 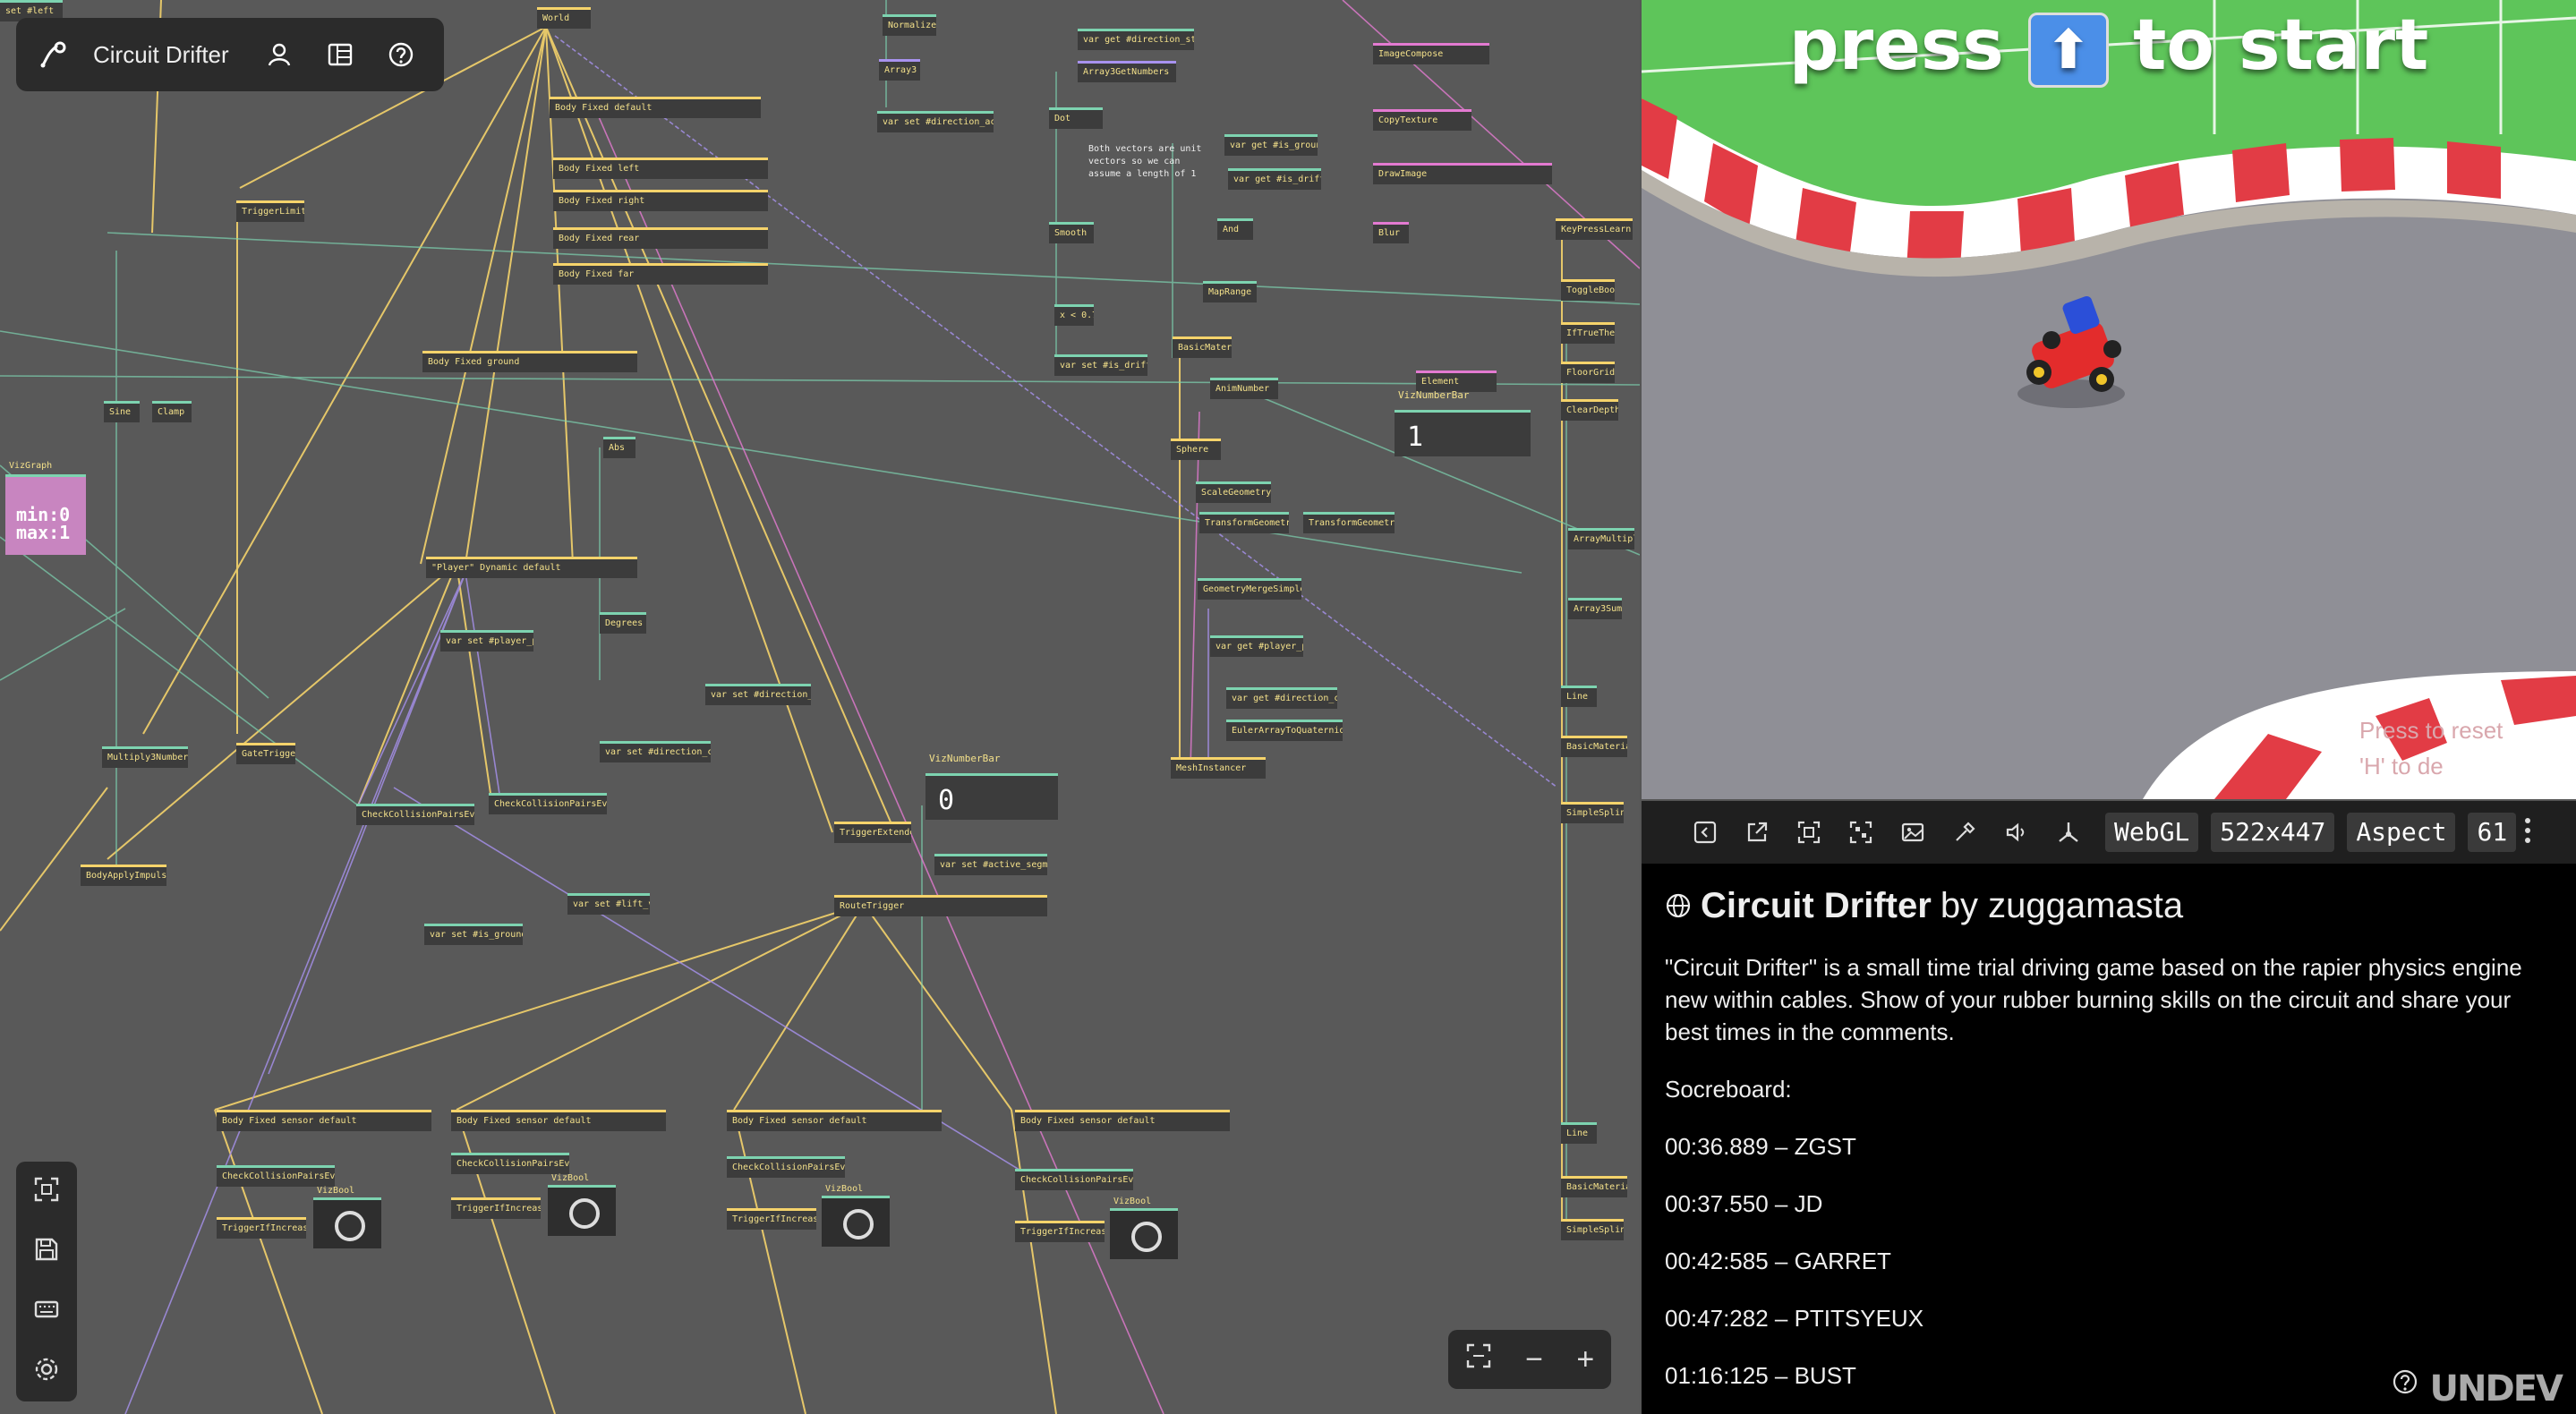 I want to click on vizbool-4: VizBool, so click(x=1144, y=1228).